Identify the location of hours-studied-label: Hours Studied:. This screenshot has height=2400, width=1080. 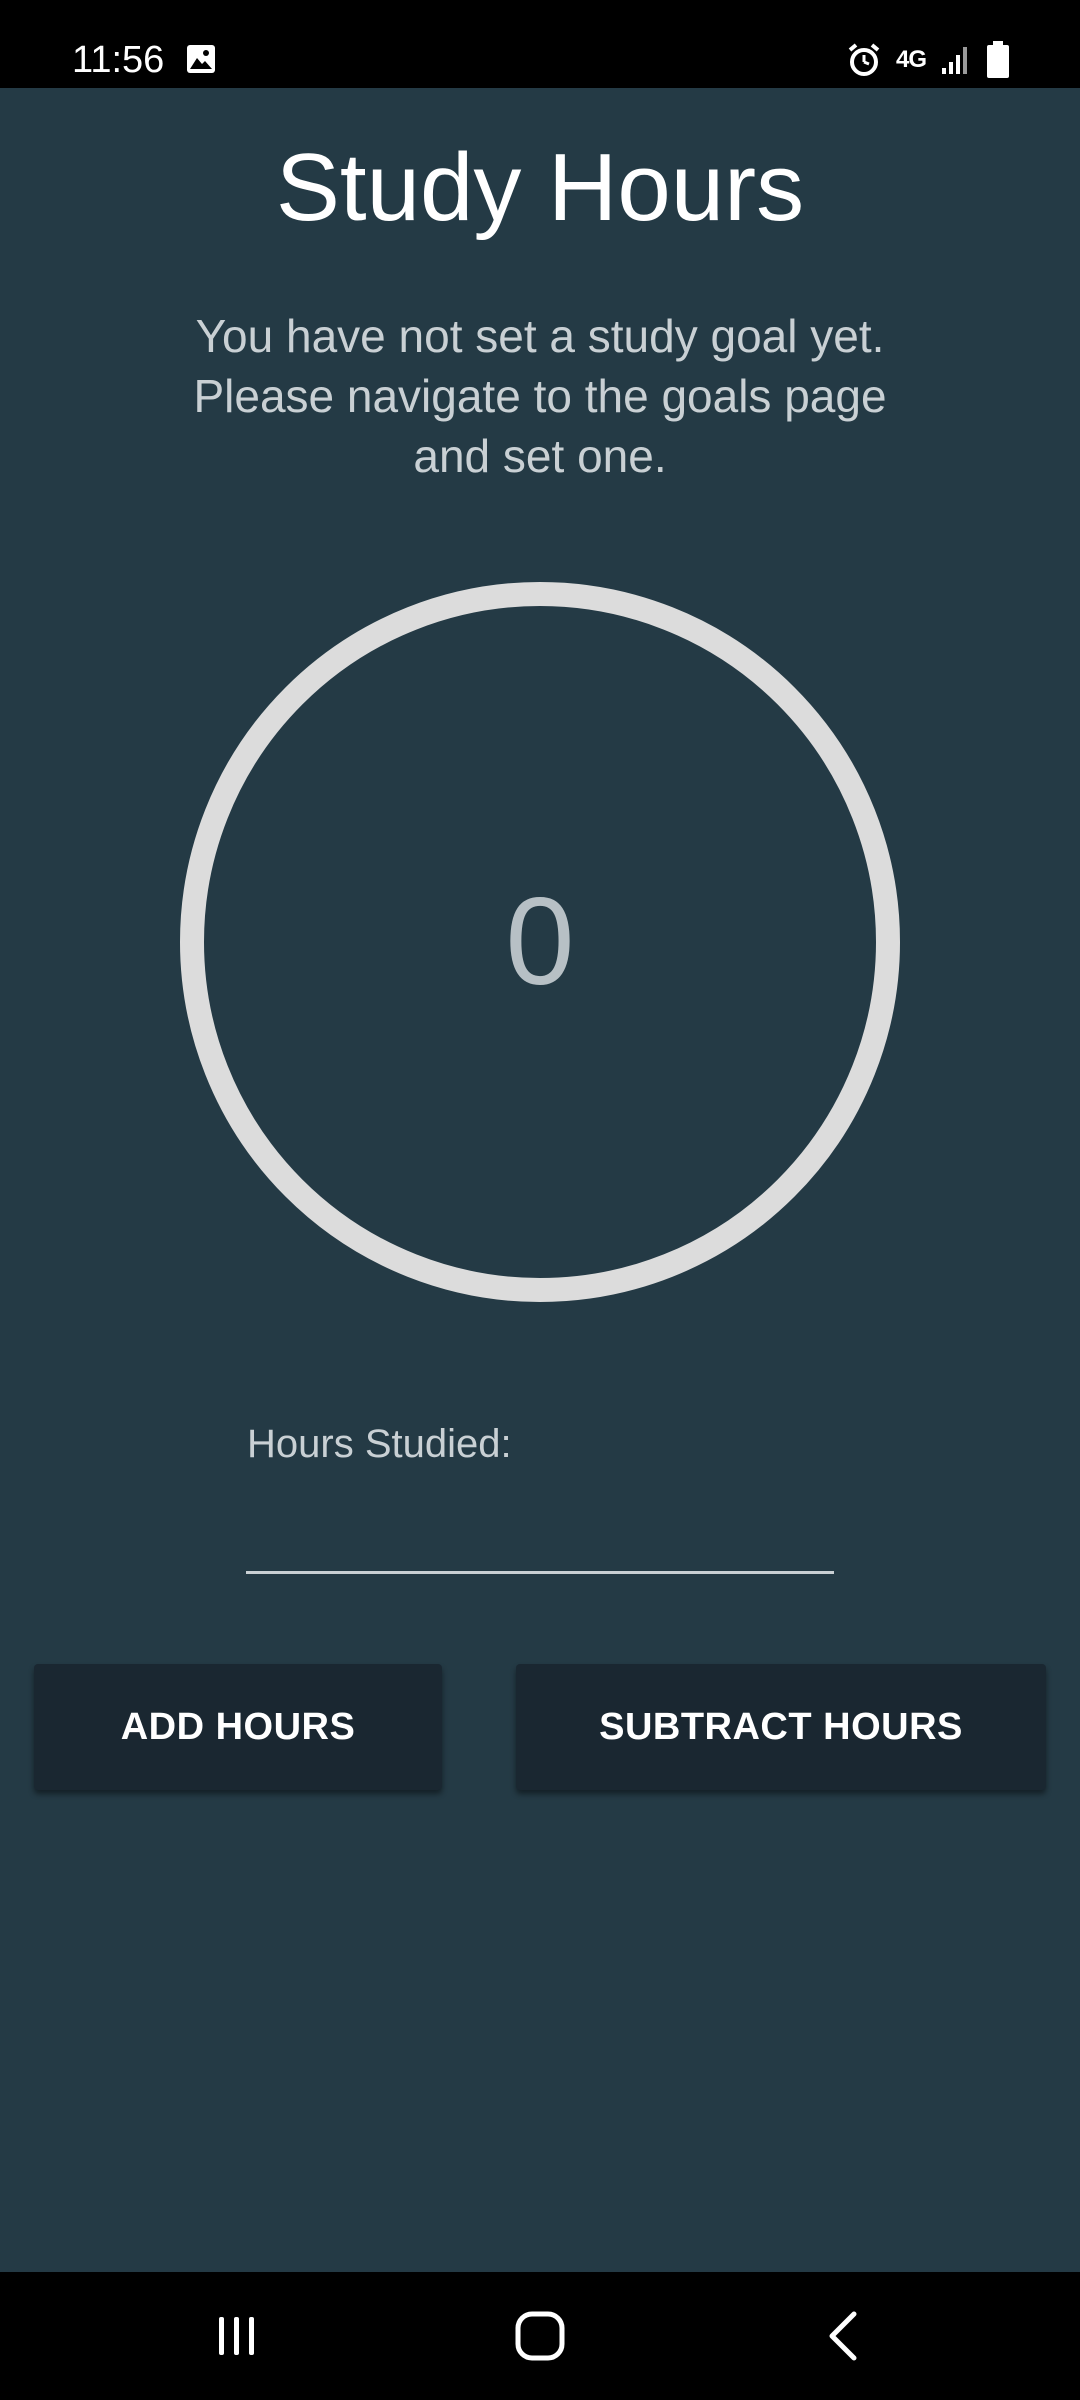
(379, 1444).